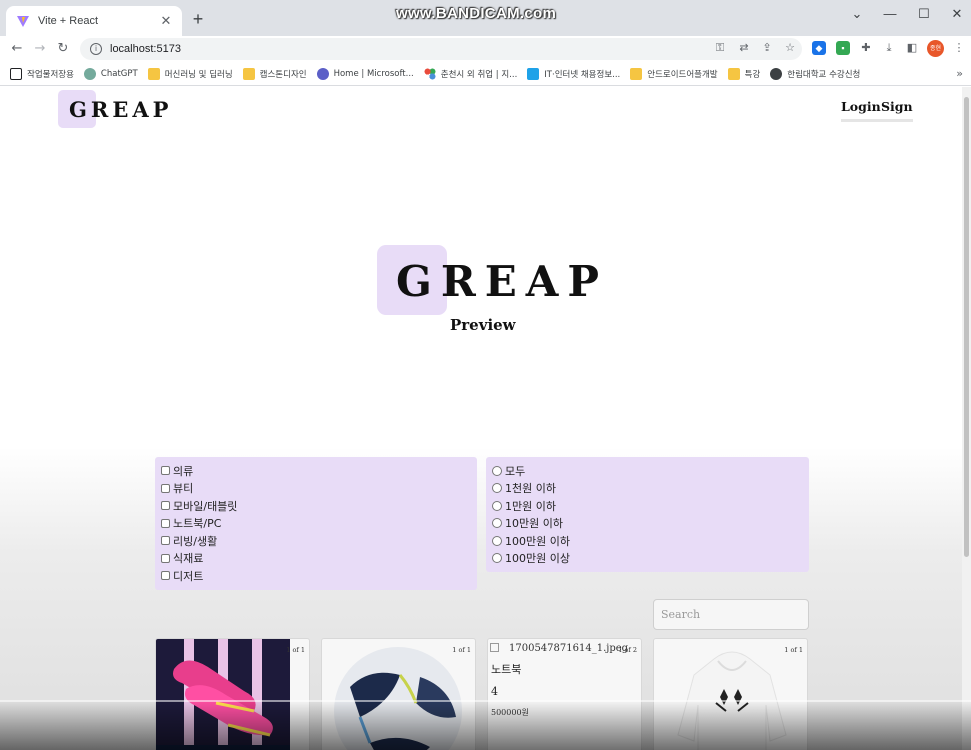 This screenshot has height=750, width=971. I want to click on category-option: 뷰티, so click(319, 489).